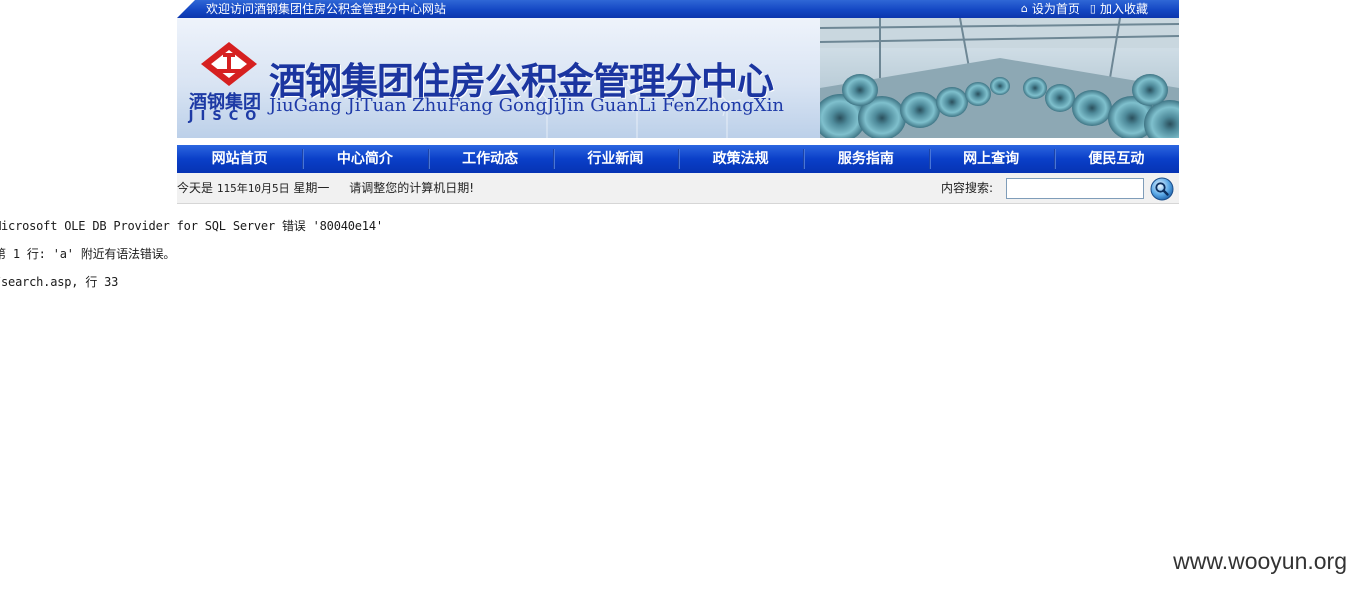  What do you see at coordinates (226, 116) in the screenshot?
I see `logo-english-name: JISCO` at bounding box center [226, 116].